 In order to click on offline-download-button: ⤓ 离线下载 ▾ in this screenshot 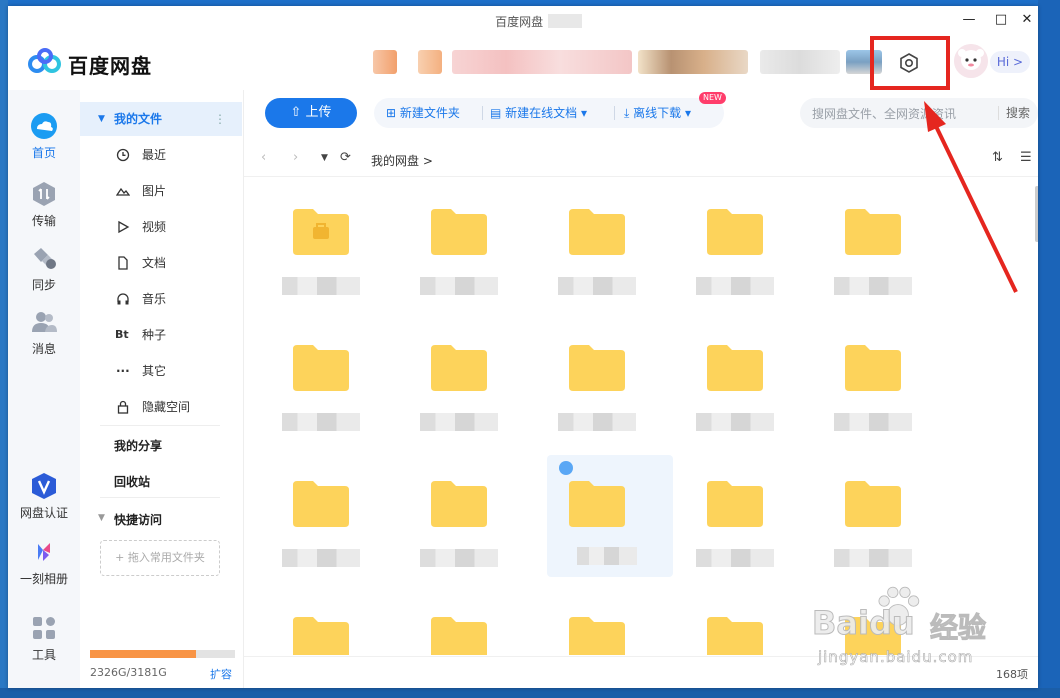, I will do `click(657, 113)`.